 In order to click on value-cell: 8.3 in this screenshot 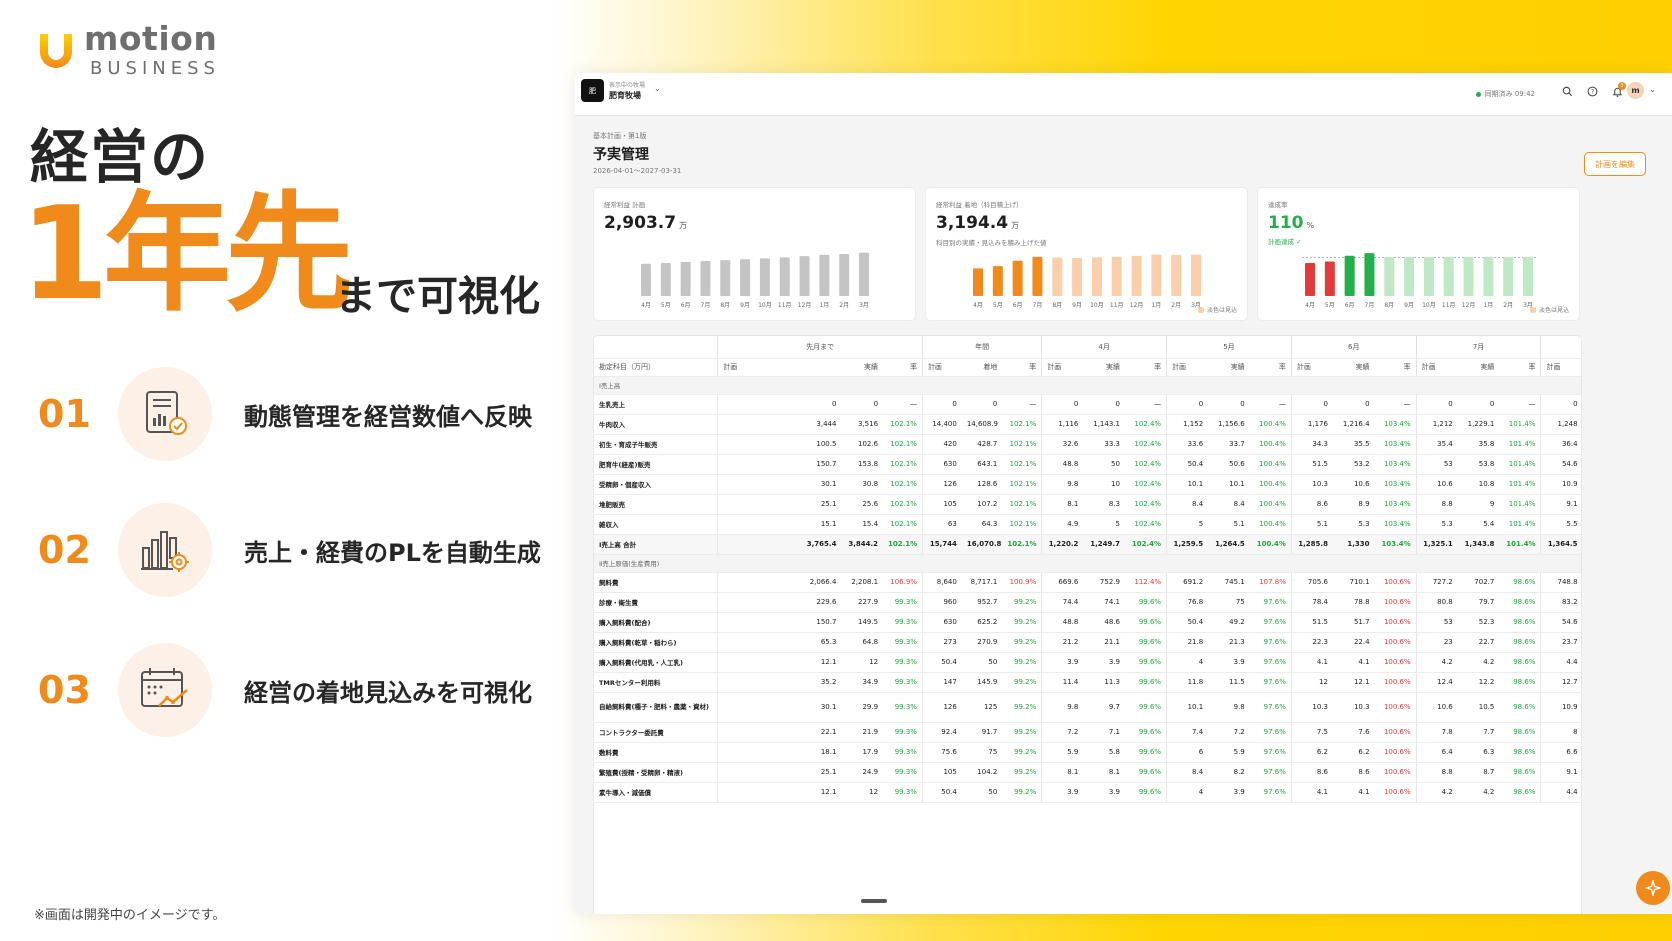, I will do `click(1104, 504)`.